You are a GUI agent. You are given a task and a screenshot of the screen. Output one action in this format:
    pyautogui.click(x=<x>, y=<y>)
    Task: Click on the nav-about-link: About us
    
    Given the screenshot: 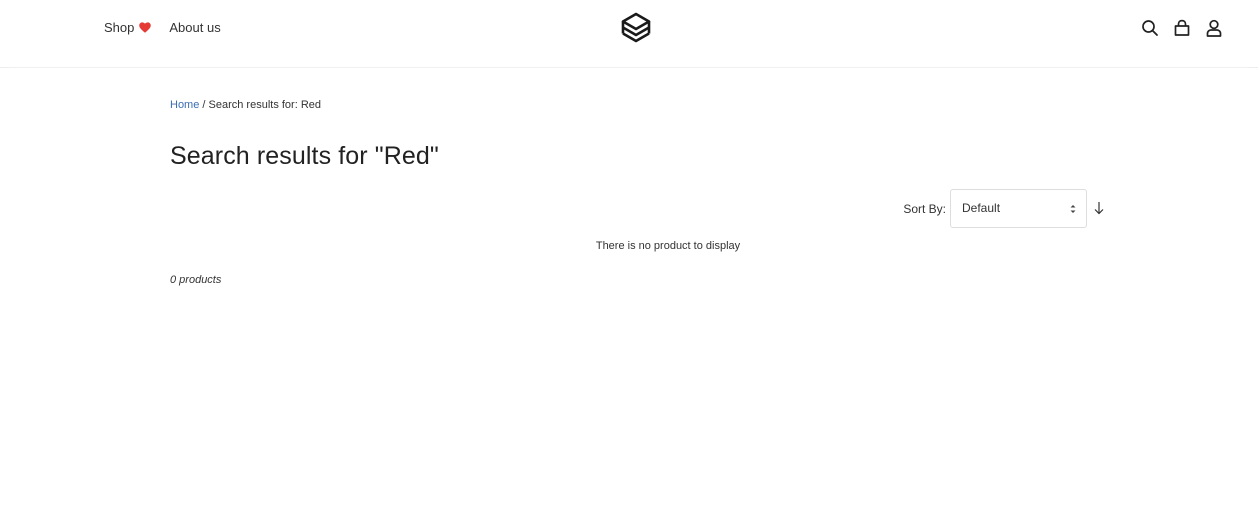 What is the action you would take?
    pyautogui.click(x=194, y=27)
    